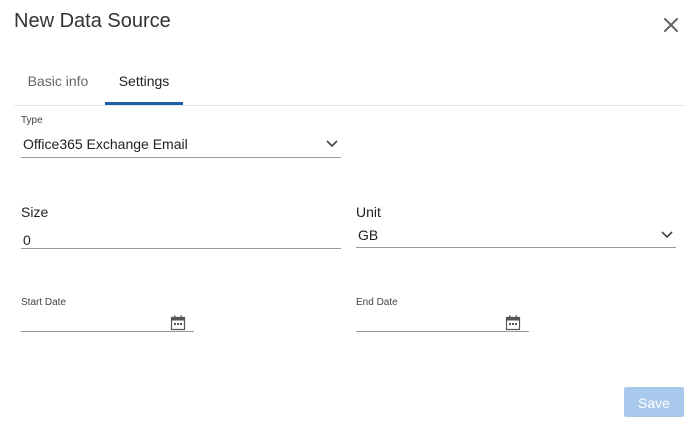  Describe the element at coordinates (377, 302) in the screenshot. I see `end-date-label: End Date` at that location.